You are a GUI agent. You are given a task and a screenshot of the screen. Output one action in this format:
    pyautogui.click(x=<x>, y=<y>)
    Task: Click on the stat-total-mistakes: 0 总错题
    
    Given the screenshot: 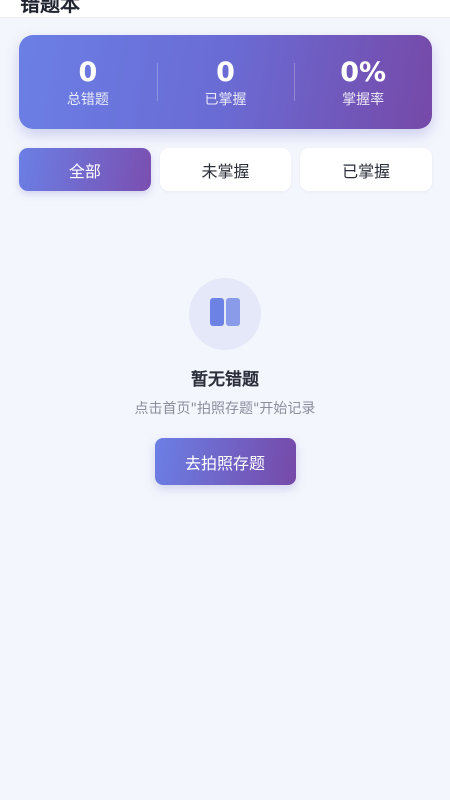 What is the action you would take?
    pyautogui.click(x=88, y=82)
    